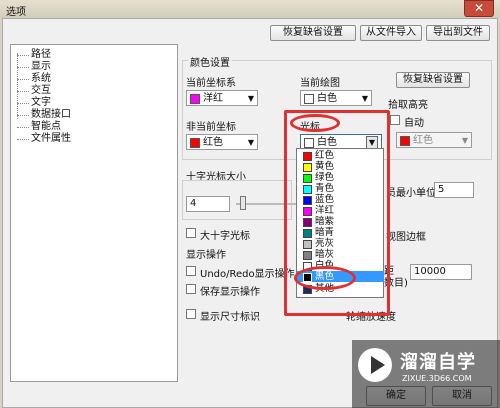  I want to click on title-bar, so click(250, 9).